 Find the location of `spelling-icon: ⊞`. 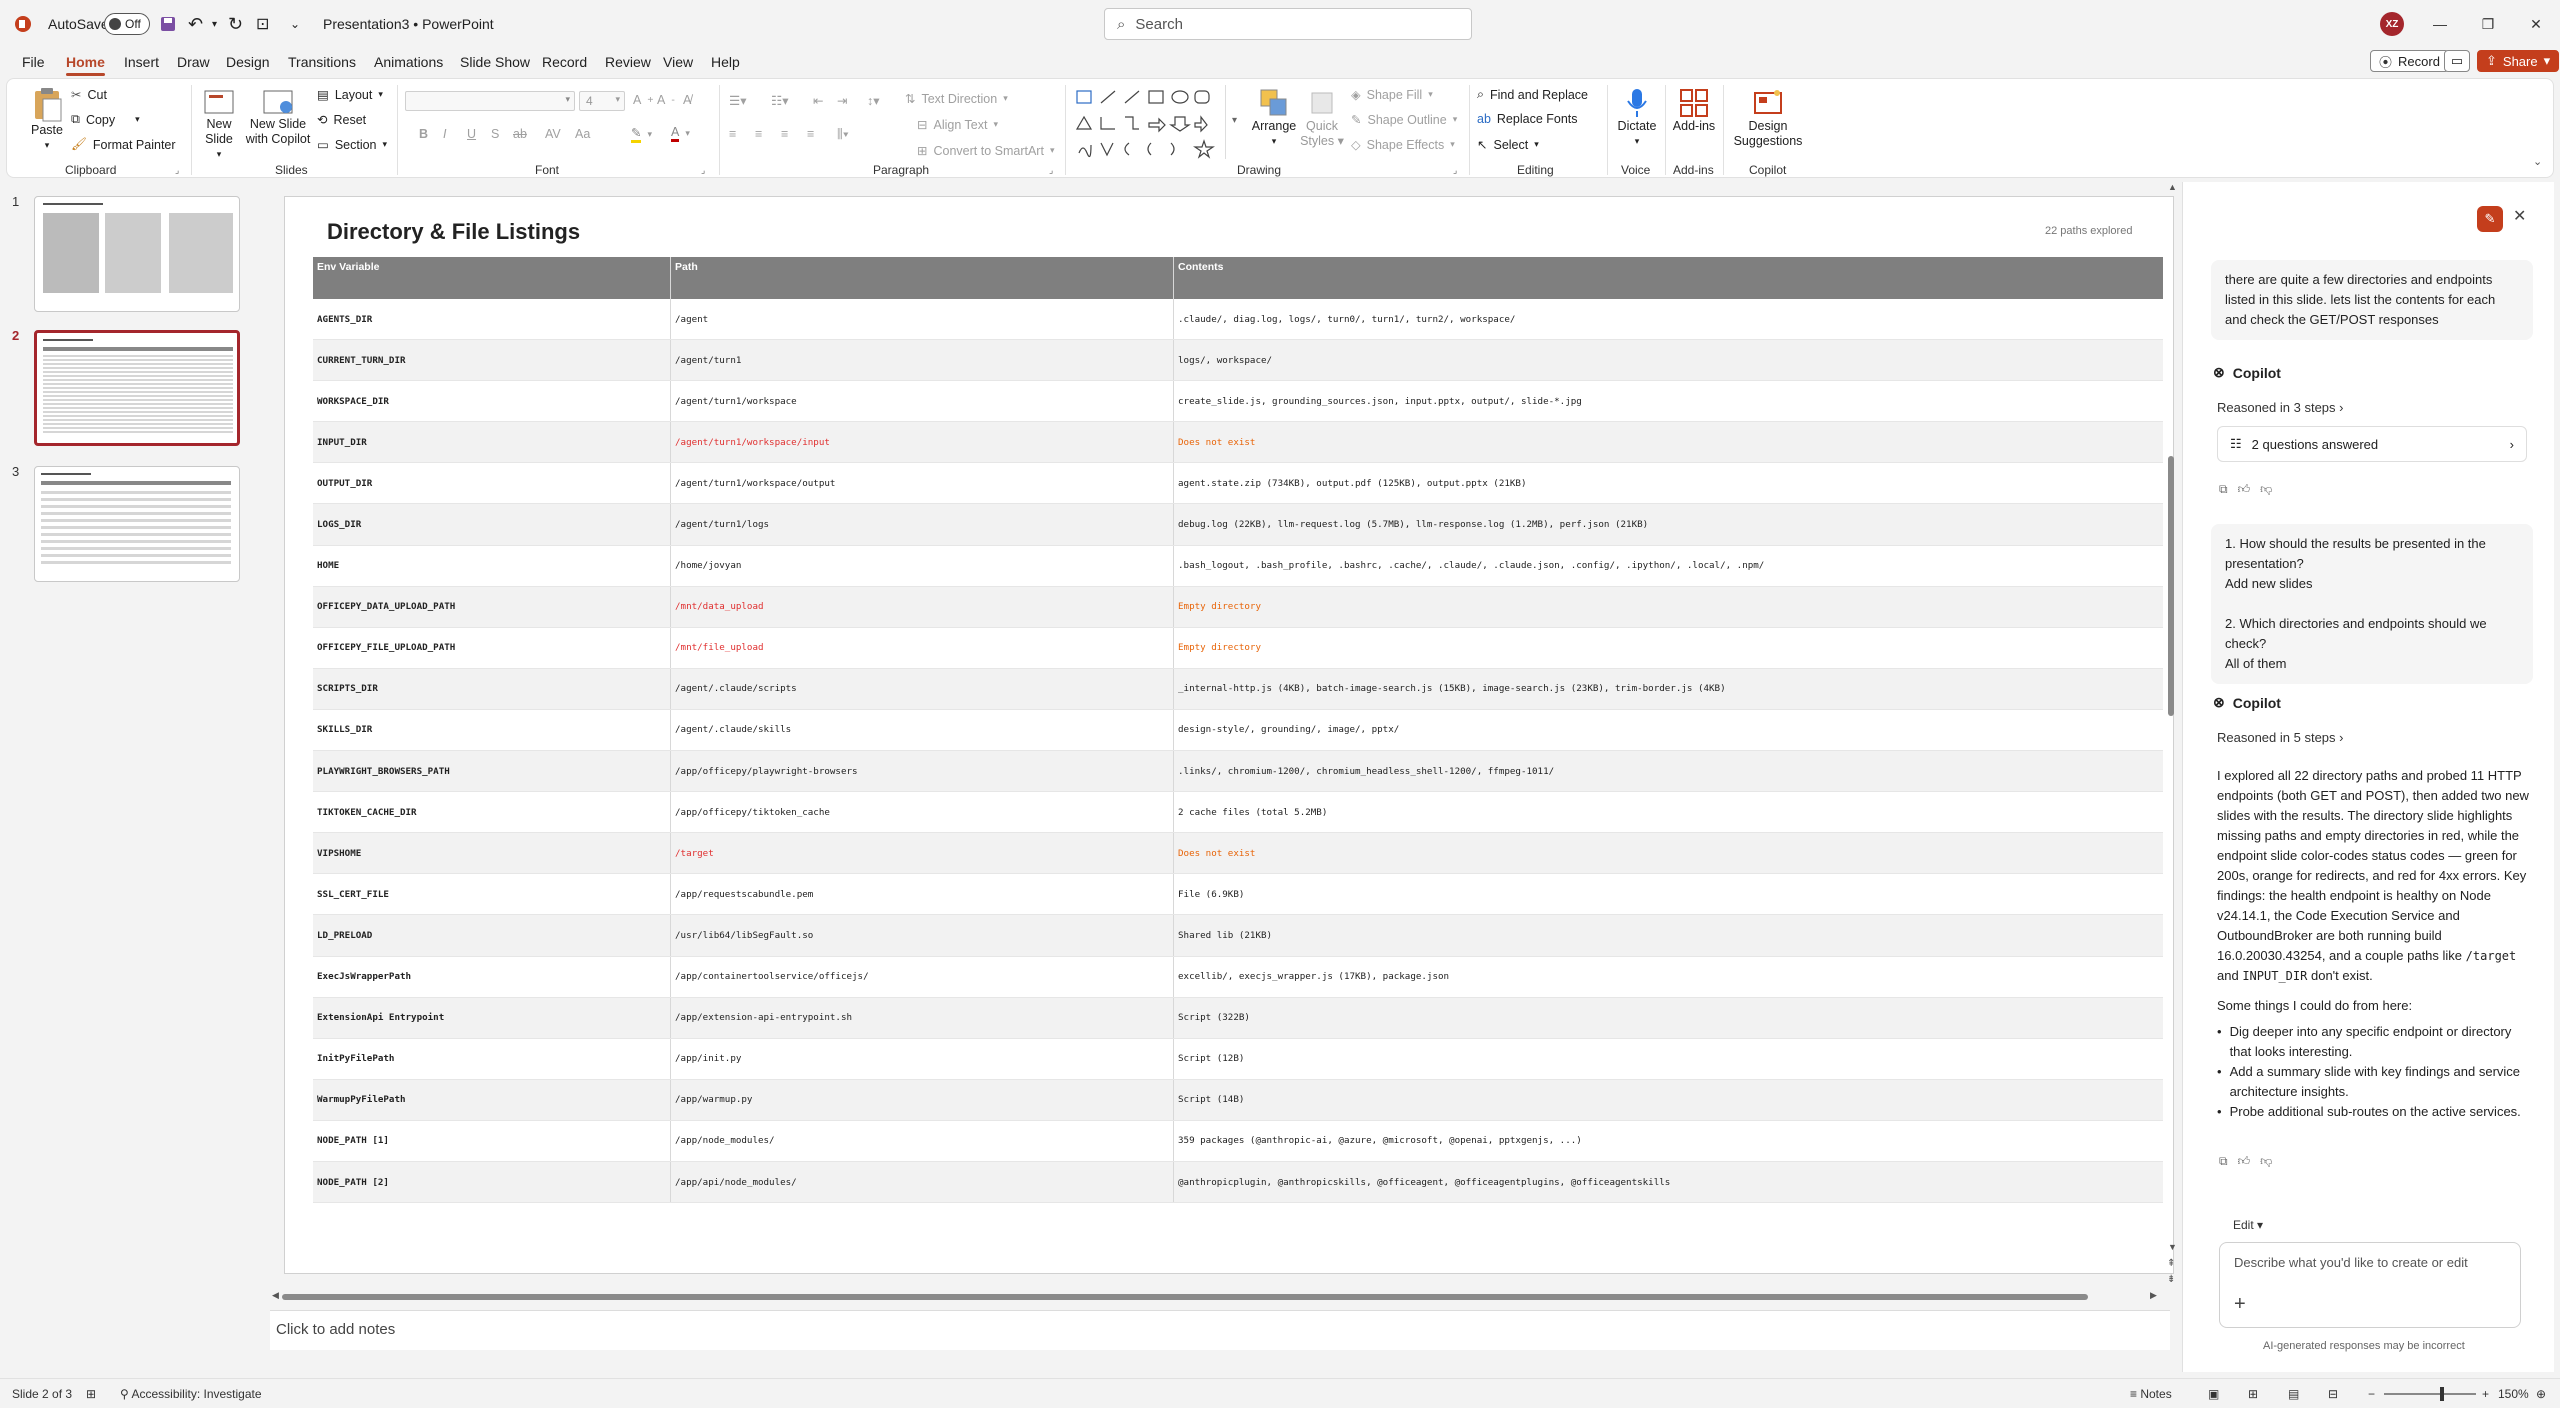

spelling-icon: ⊞ is located at coordinates (91, 1394).